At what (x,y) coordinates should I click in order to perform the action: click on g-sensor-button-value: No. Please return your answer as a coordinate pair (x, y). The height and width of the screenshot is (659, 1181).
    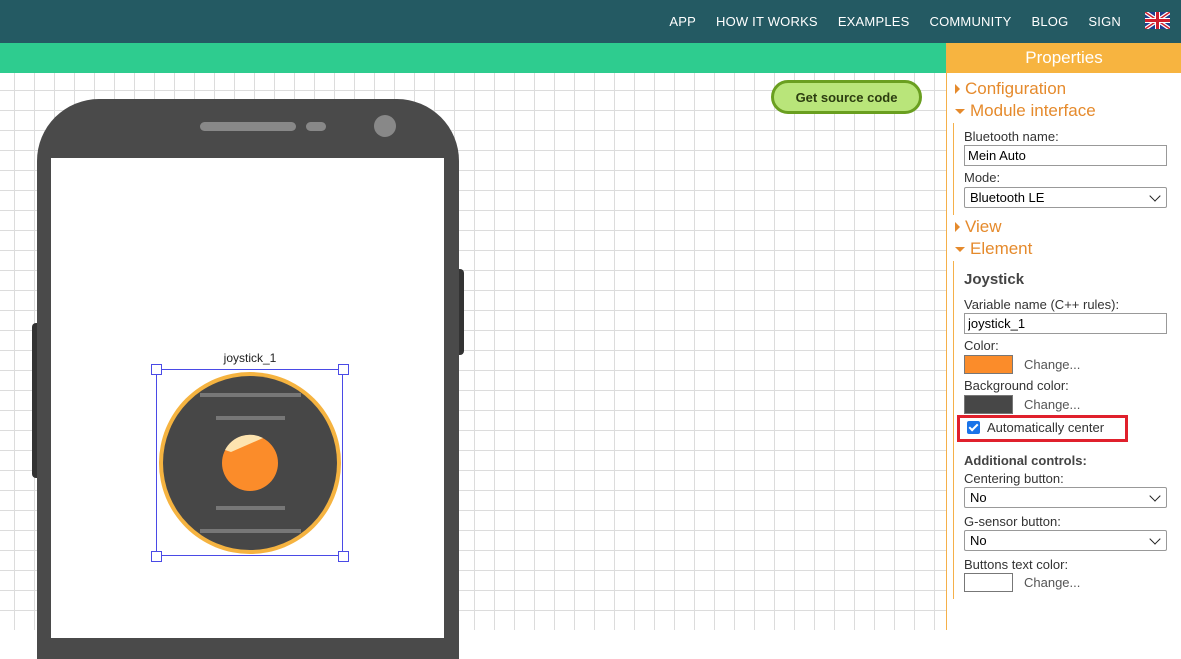
    Looking at the image, I should click on (978, 540).